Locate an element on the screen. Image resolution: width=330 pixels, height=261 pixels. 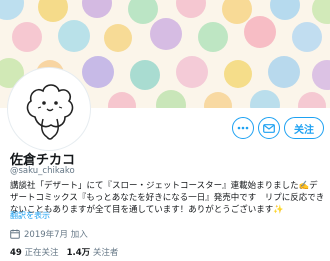
following-stat: 49 正在关注 is located at coordinates (34, 252).